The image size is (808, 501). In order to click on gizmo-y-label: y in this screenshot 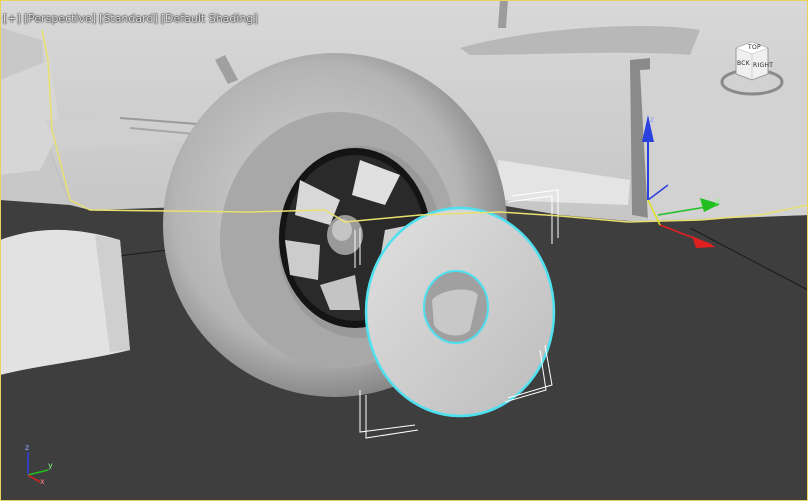, I will do `click(717, 200)`.